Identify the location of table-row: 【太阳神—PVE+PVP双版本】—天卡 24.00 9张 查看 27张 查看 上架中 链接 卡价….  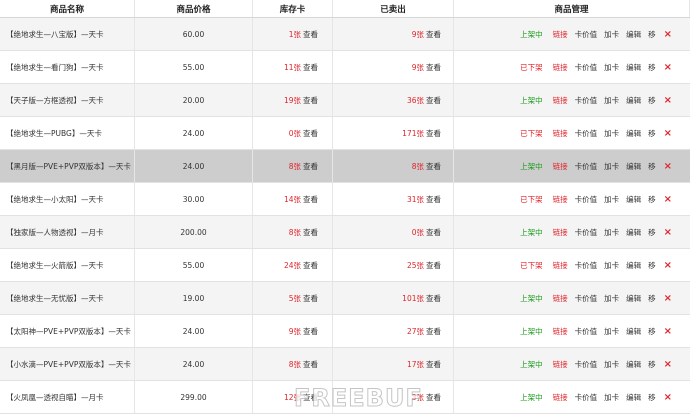
(345, 331).